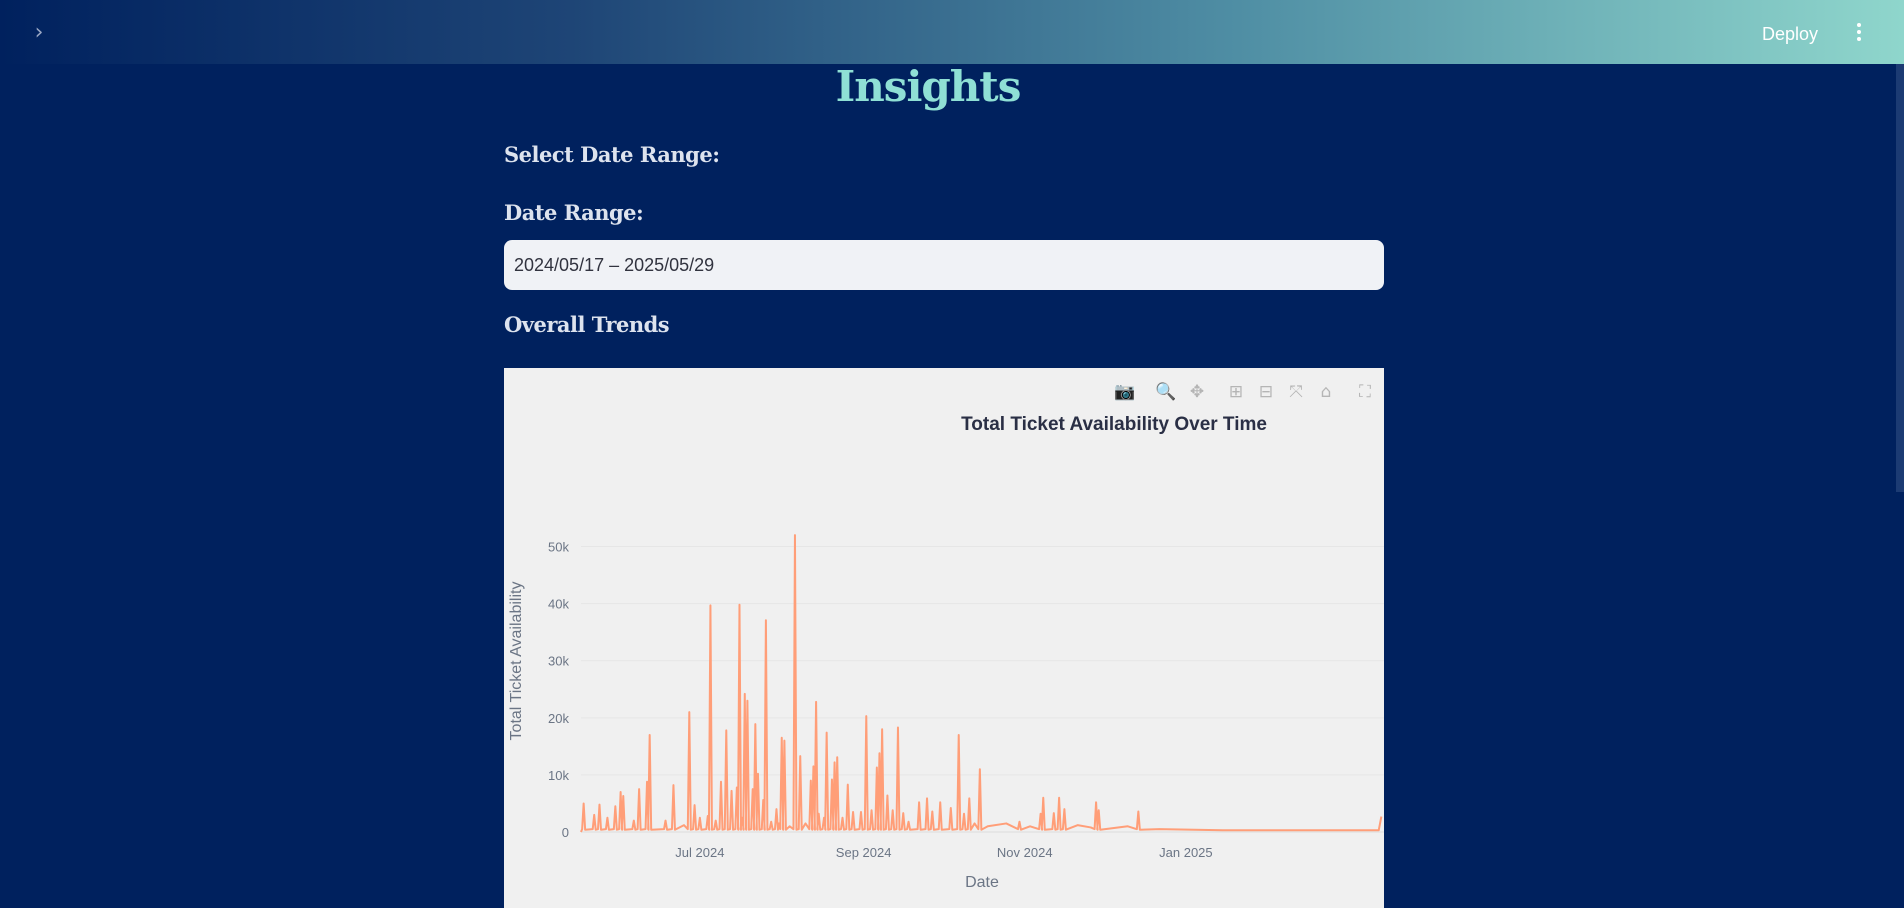 This screenshot has width=1904, height=908. I want to click on y-tick-label: 50k, so click(558, 547).